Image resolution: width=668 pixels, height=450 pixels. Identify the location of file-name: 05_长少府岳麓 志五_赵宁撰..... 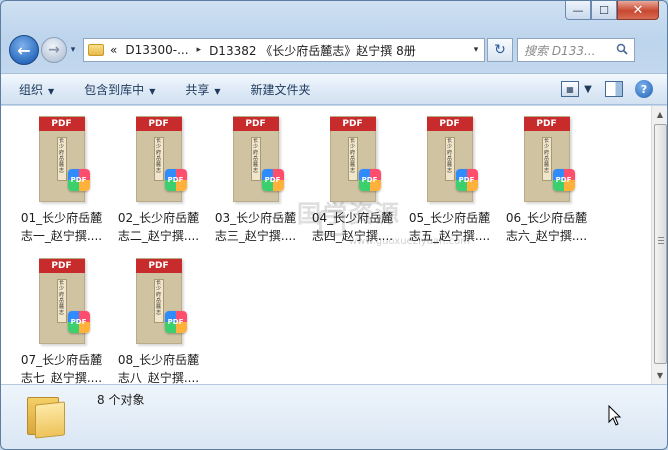
(449, 227).